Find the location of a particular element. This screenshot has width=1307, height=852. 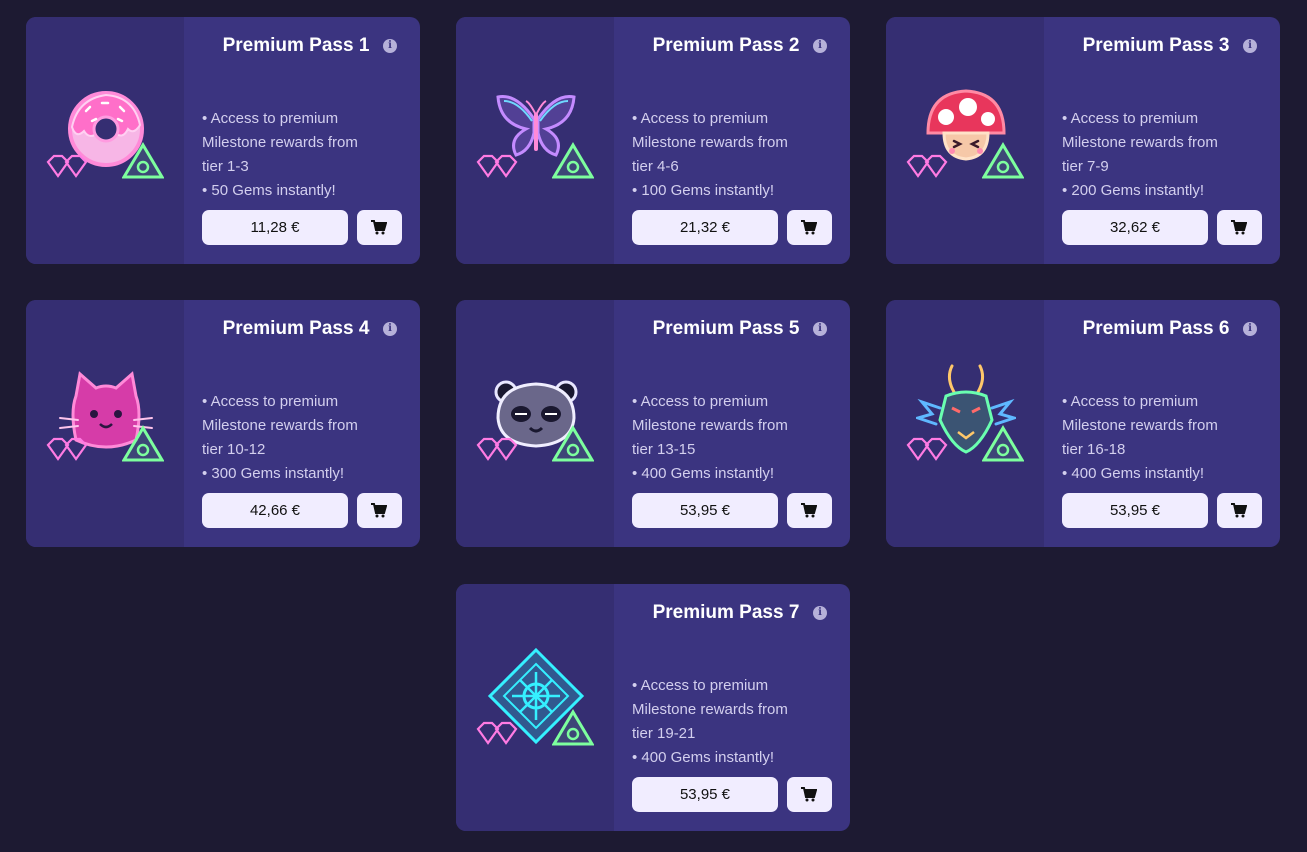

description-line: • 100 Gems instantly! is located at coordinates (703, 190).